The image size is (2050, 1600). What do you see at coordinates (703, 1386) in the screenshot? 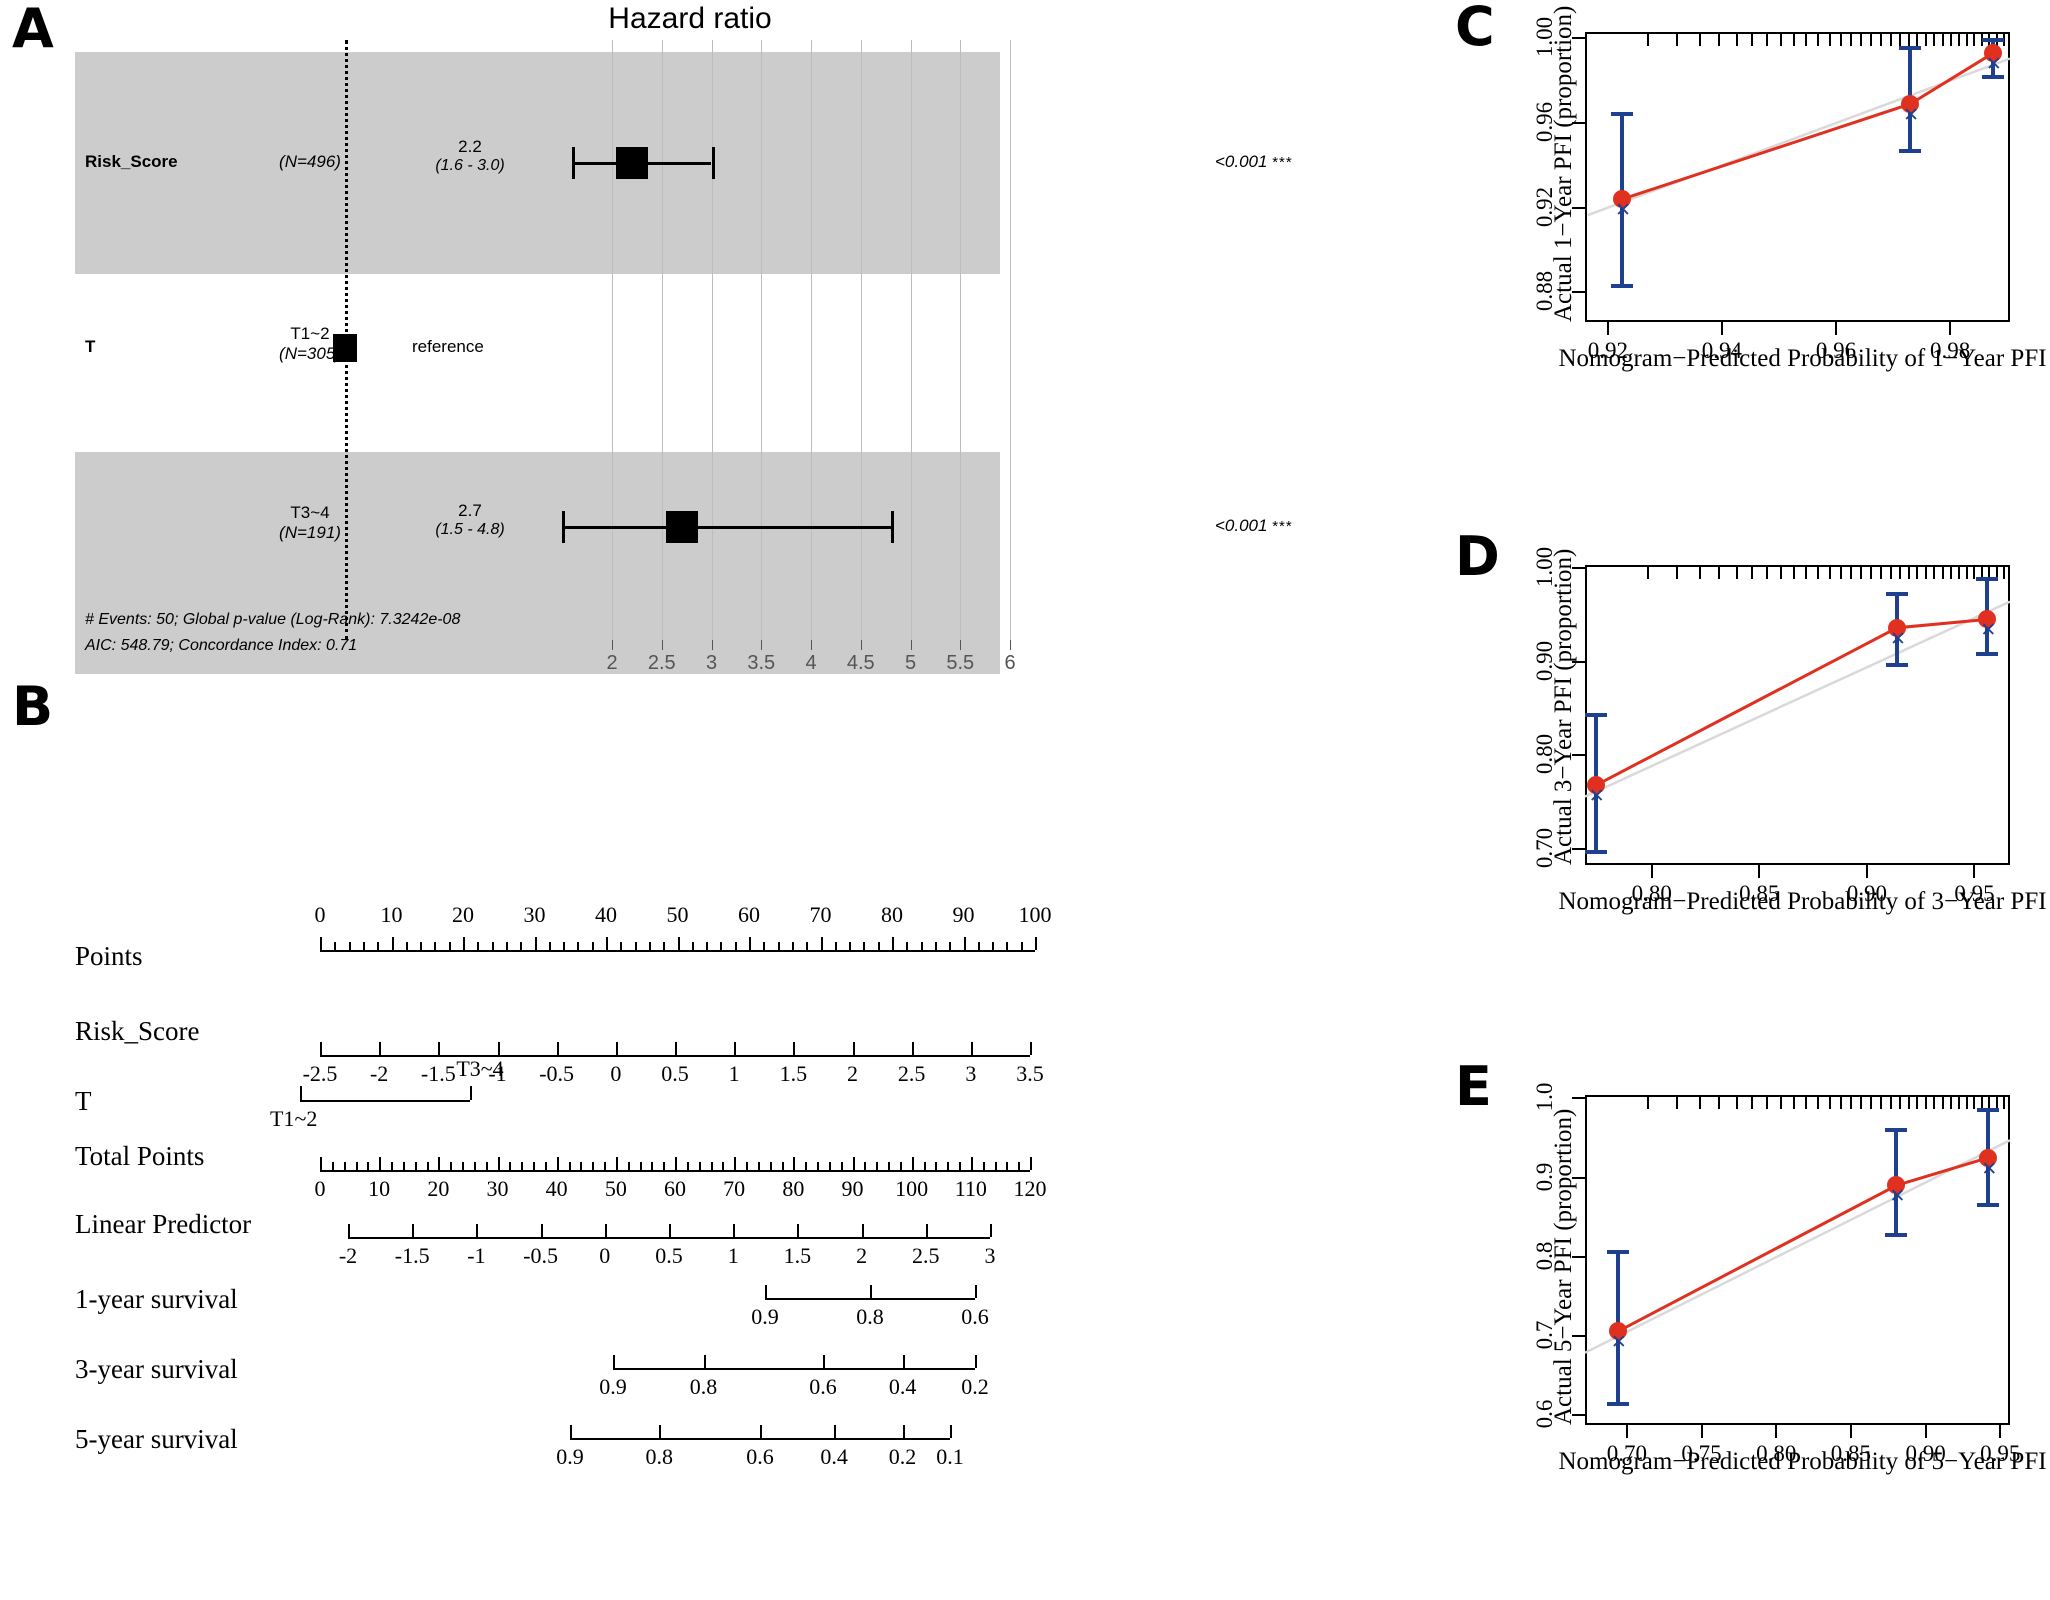
I see `nomogram-tick-label: 0.8` at bounding box center [703, 1386].